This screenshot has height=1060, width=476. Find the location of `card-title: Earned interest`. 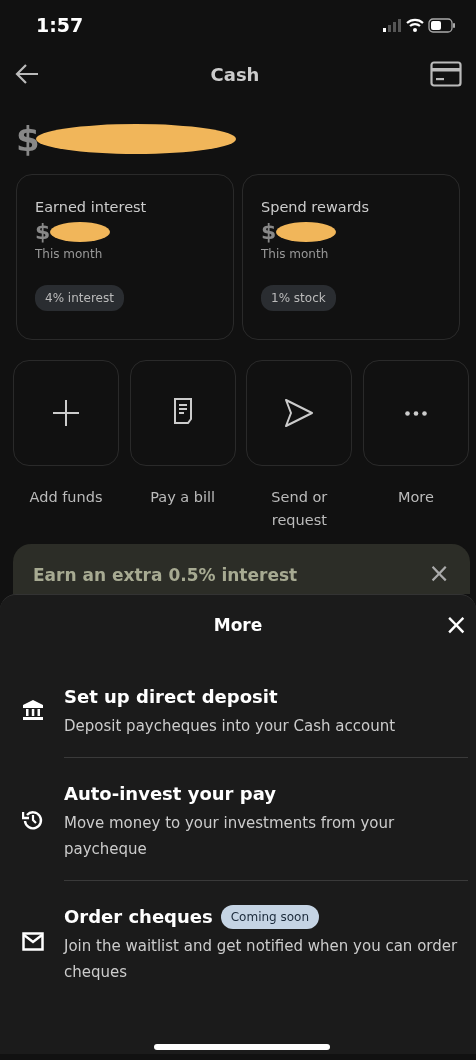

card-title: Earned interest is located at coordinates (91, 207).